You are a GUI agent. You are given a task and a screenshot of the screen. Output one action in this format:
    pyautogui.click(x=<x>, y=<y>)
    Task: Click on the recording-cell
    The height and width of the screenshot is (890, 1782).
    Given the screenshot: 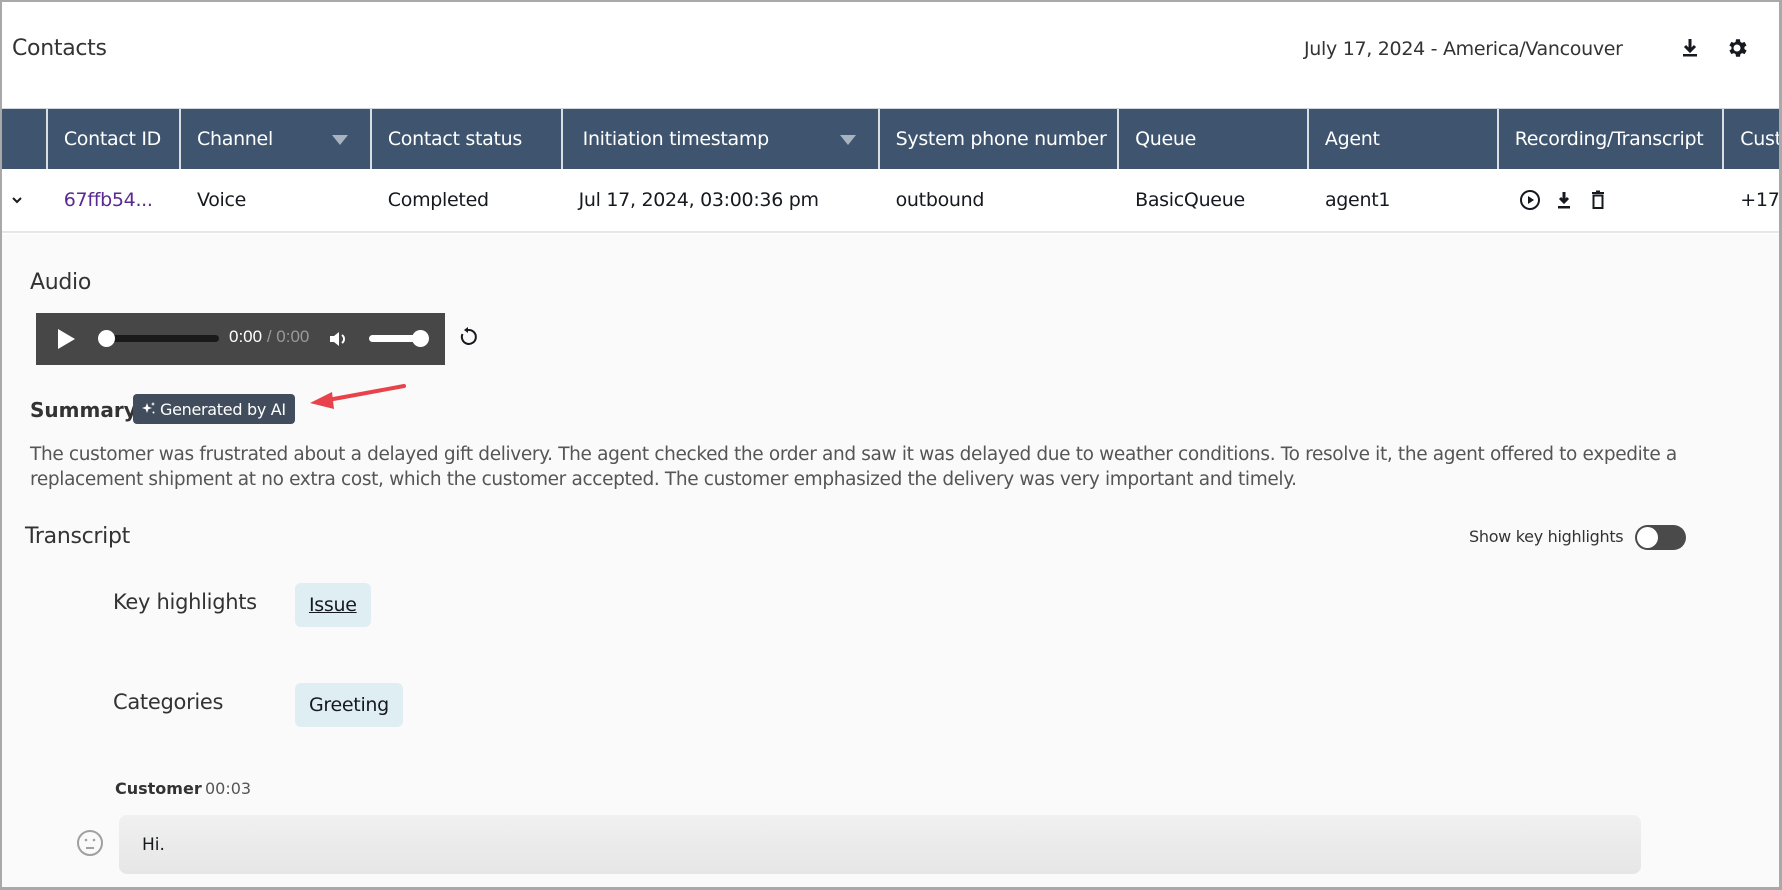 What is the action you would take?
    pyautogui.click(x=1612, y=200)
    